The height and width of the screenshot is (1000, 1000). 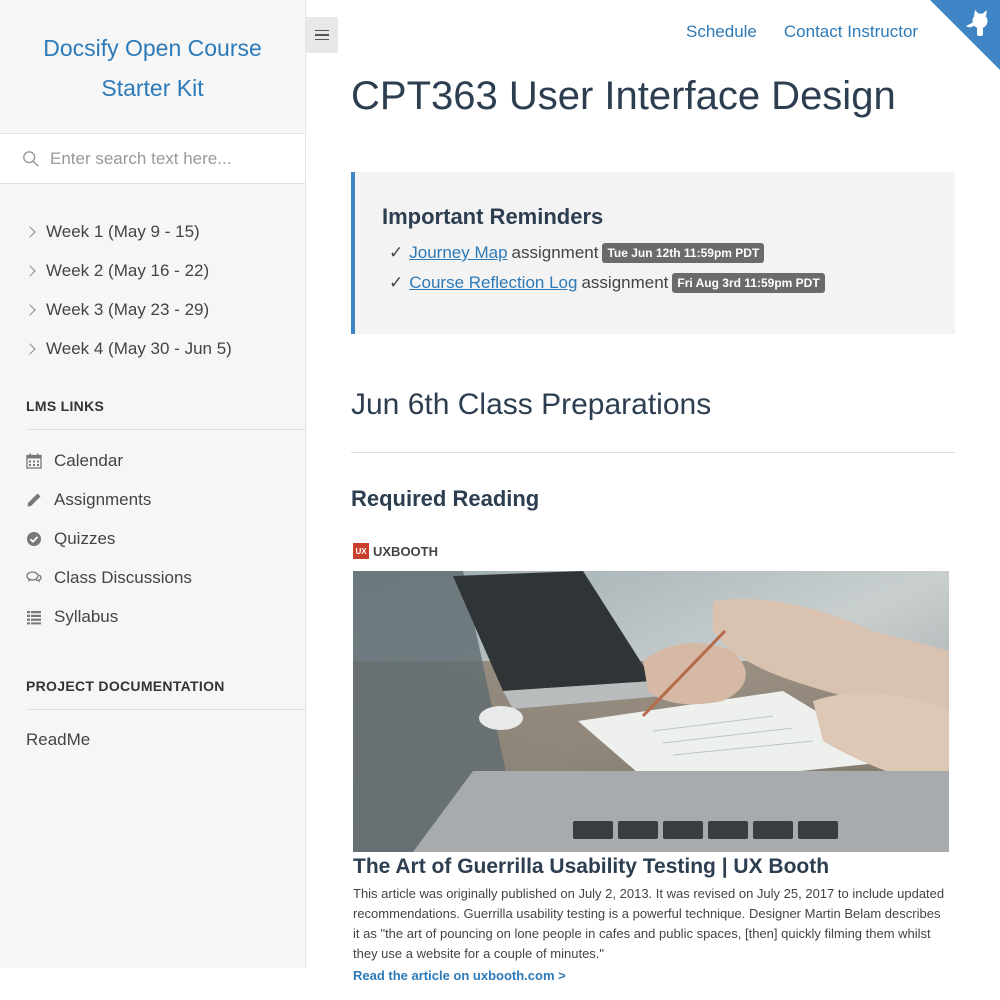 I want to click on check-circle-icon, so click(x=34, y=539).